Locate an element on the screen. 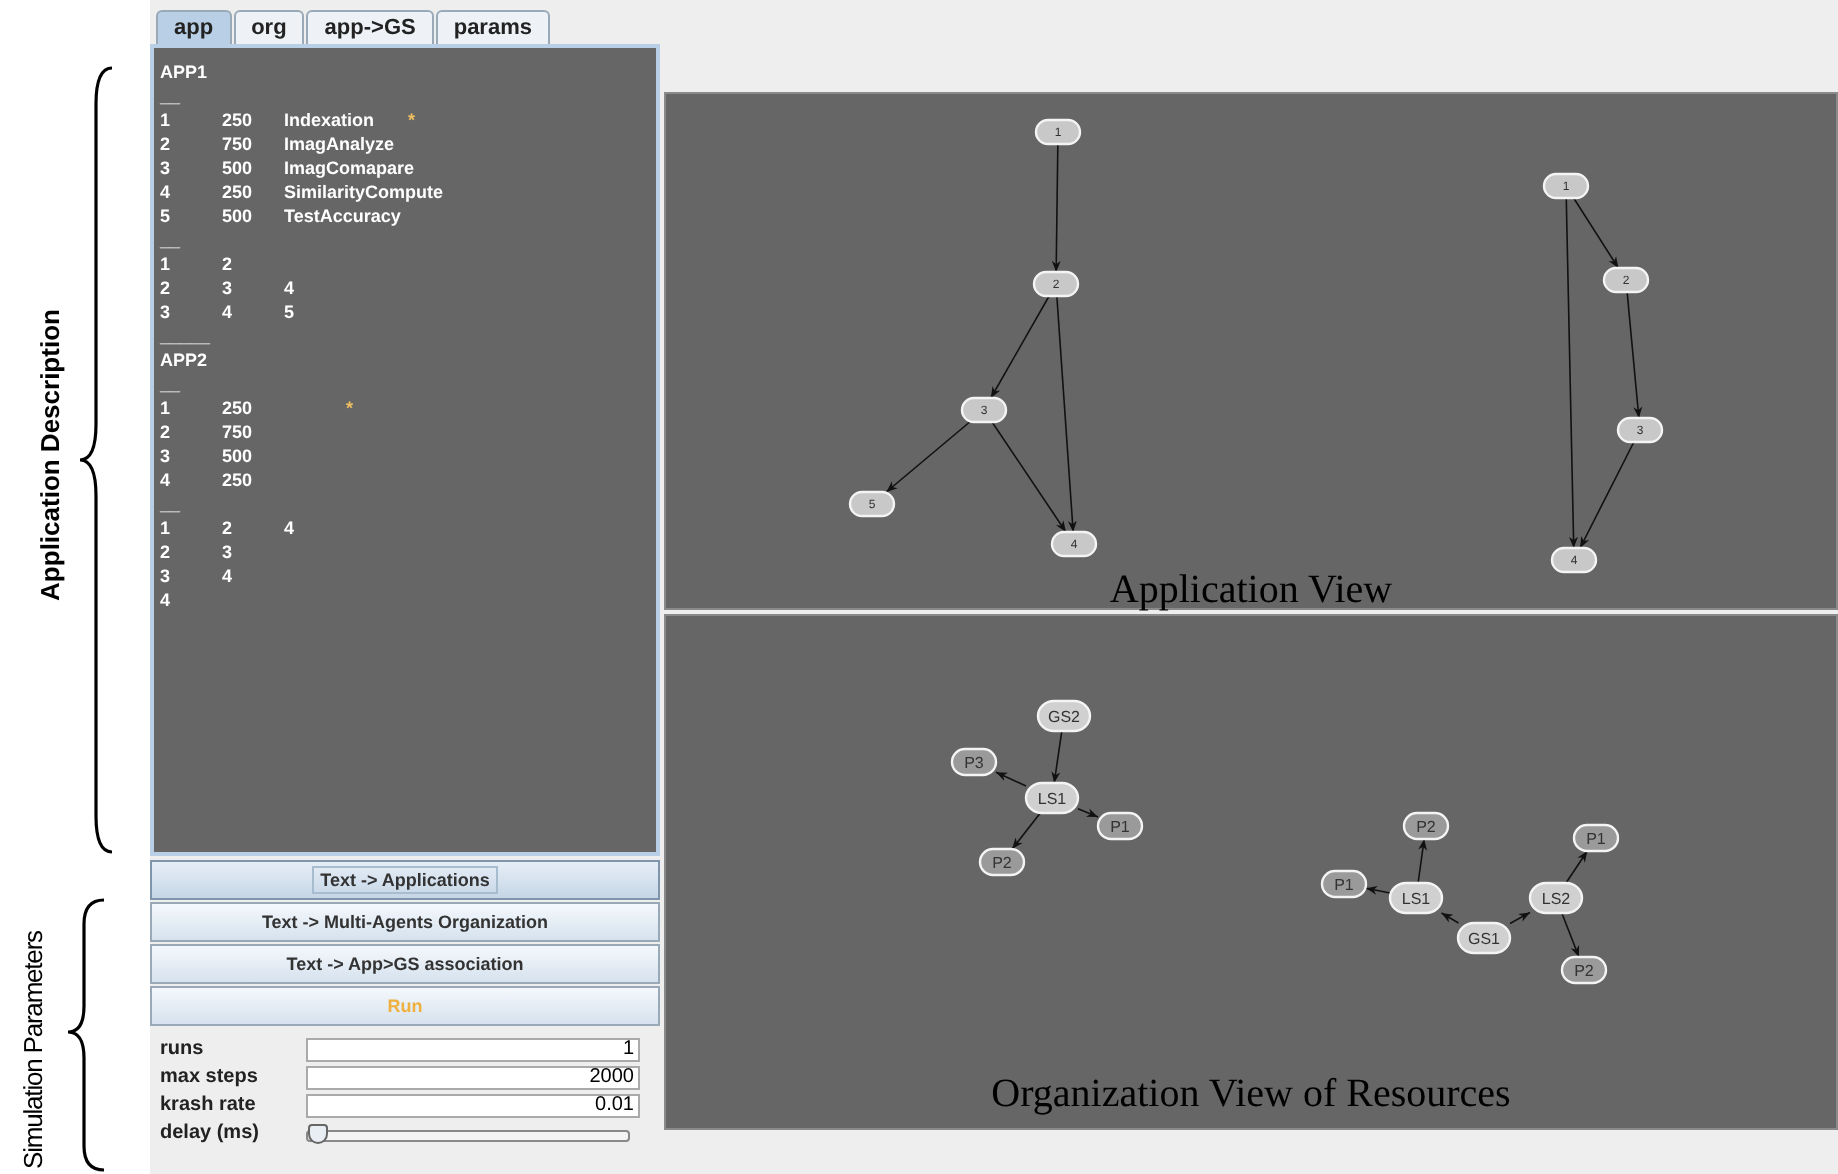  text-line: _____ is located at coordinates (186, 336).